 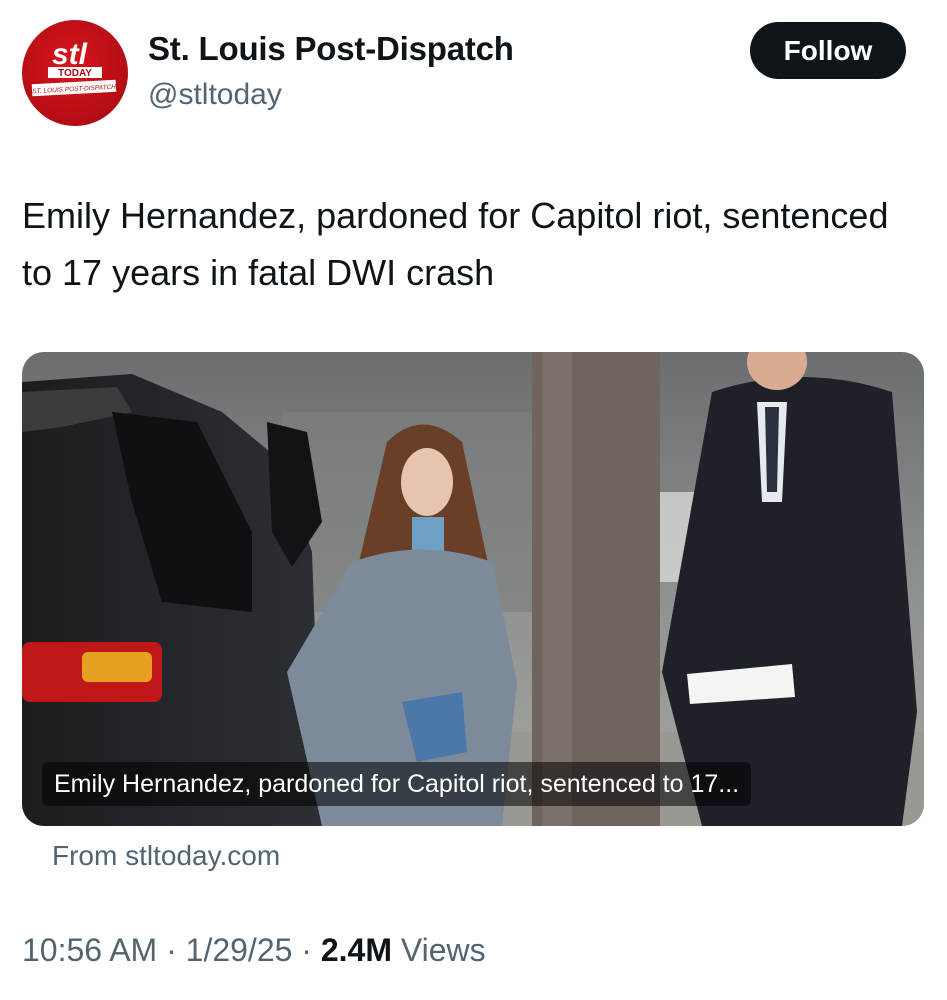 What do you see at coordinates (828, 50) in the screenshot?
I see `follow-button: Follow` at bounding box center [828, 50].